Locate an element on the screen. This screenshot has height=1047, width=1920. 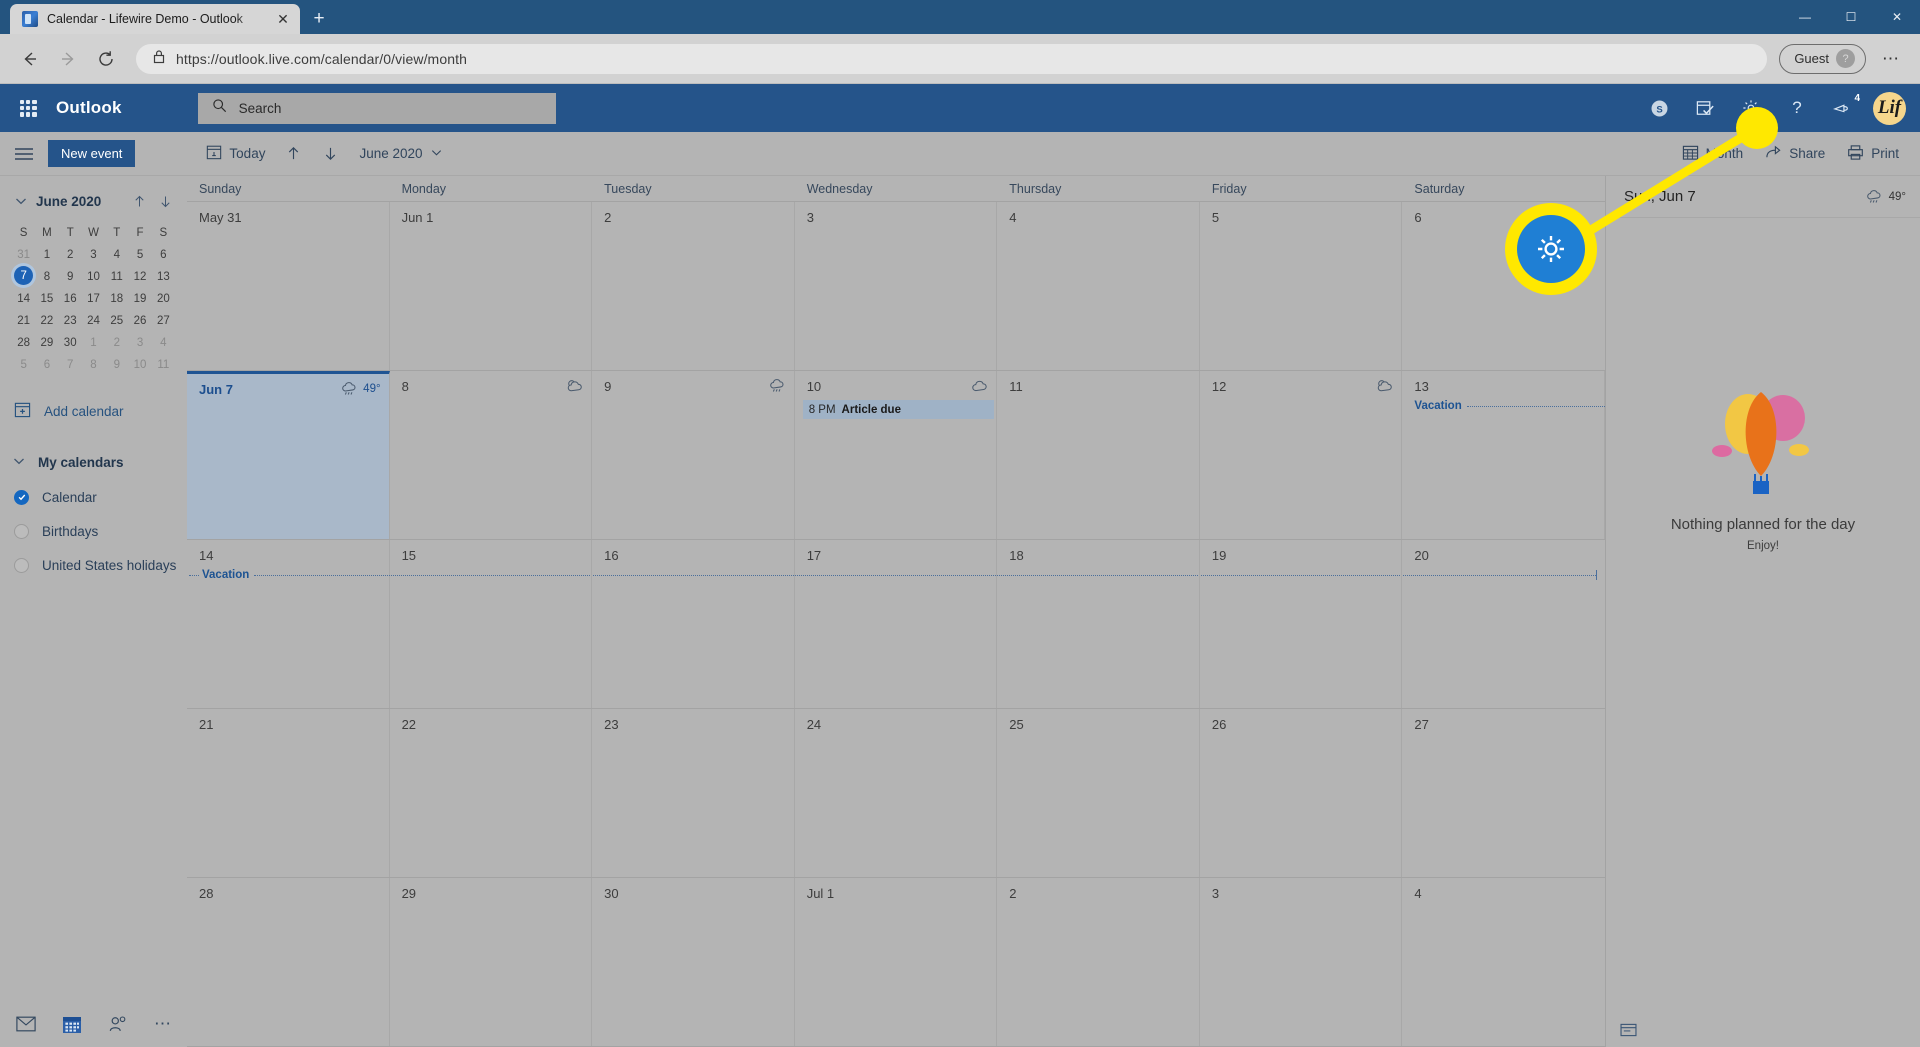
mini-calendar-day: 13 is located at coordinates (163, 277).